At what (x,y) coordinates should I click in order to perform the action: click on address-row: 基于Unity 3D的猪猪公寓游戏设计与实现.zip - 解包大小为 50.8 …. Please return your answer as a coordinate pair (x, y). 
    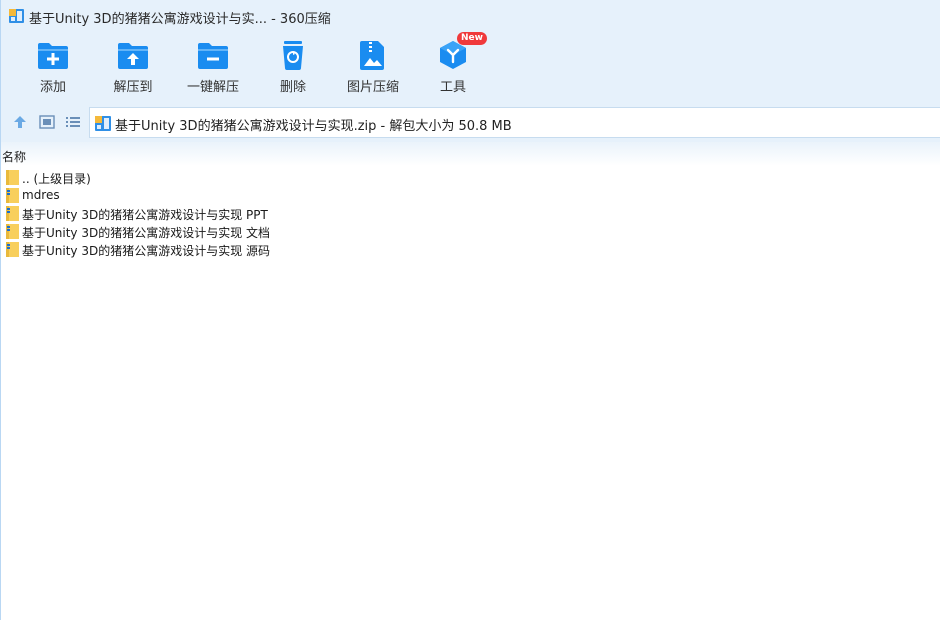
    Looking at the image, I should click on (470, 123).